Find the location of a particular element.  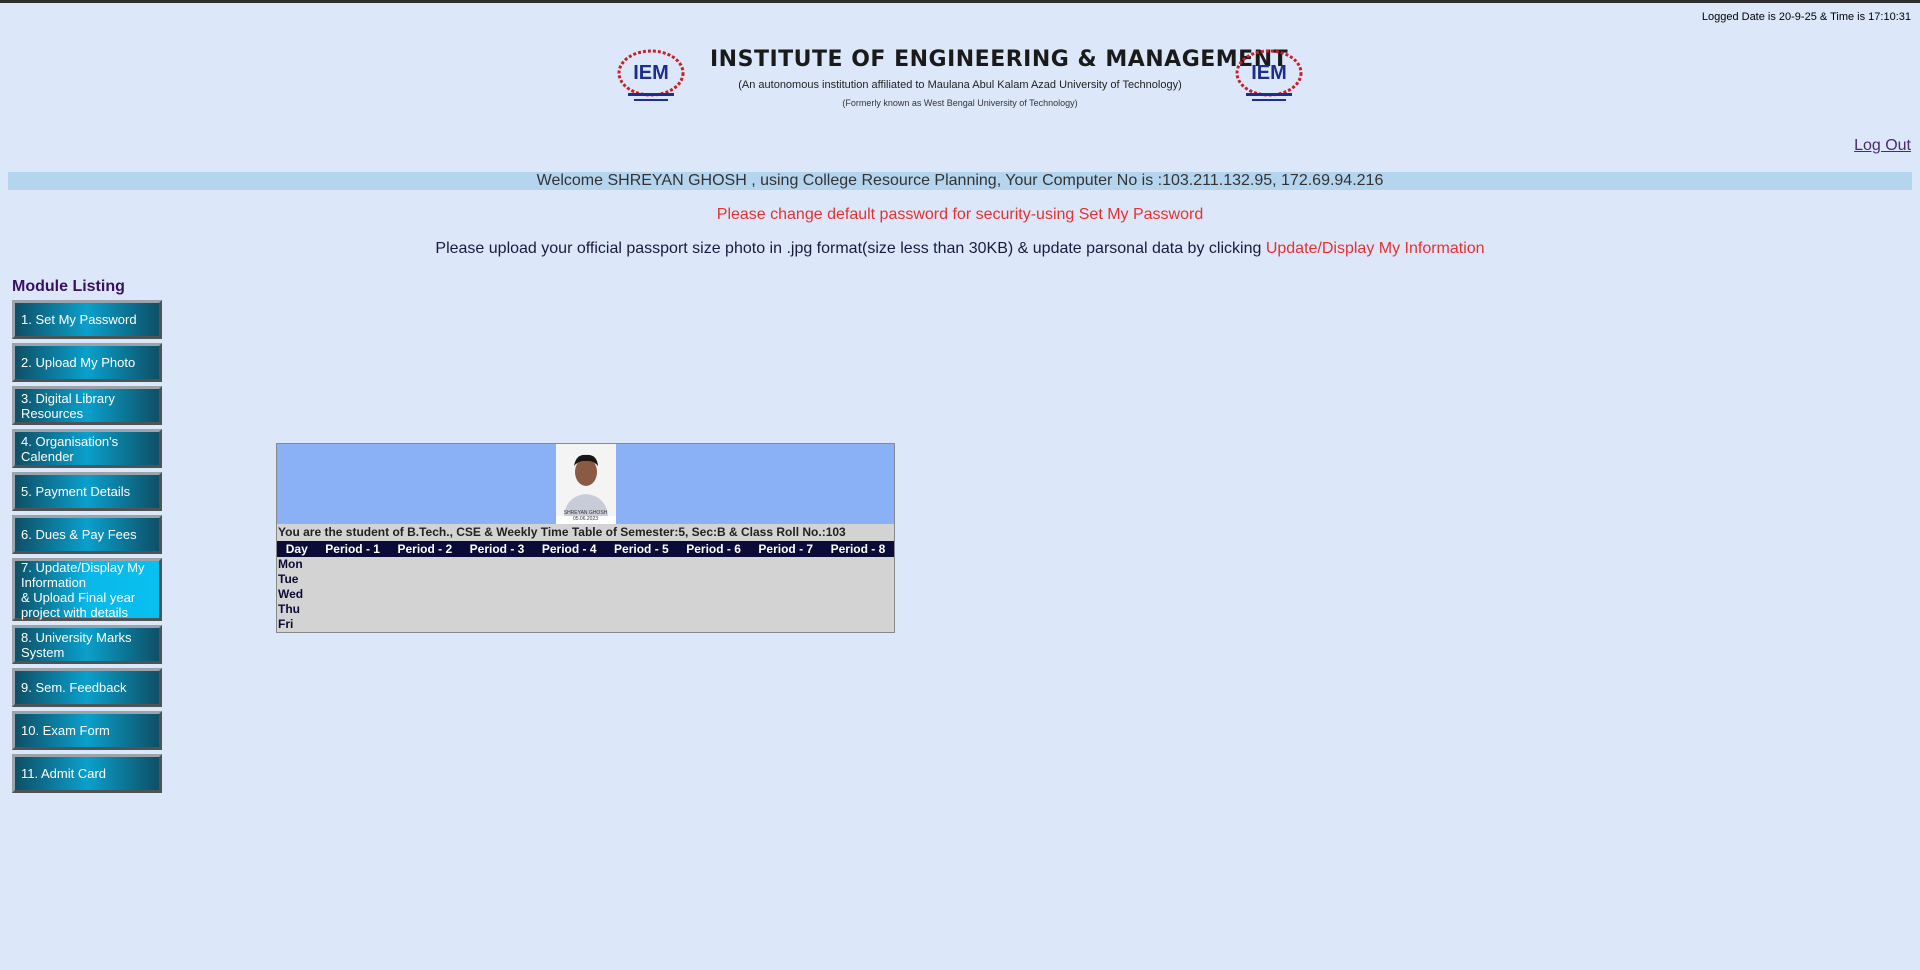

photo-row: SHREYAN GHOSH 05.06.2023 is located at coordinates (585, 484).